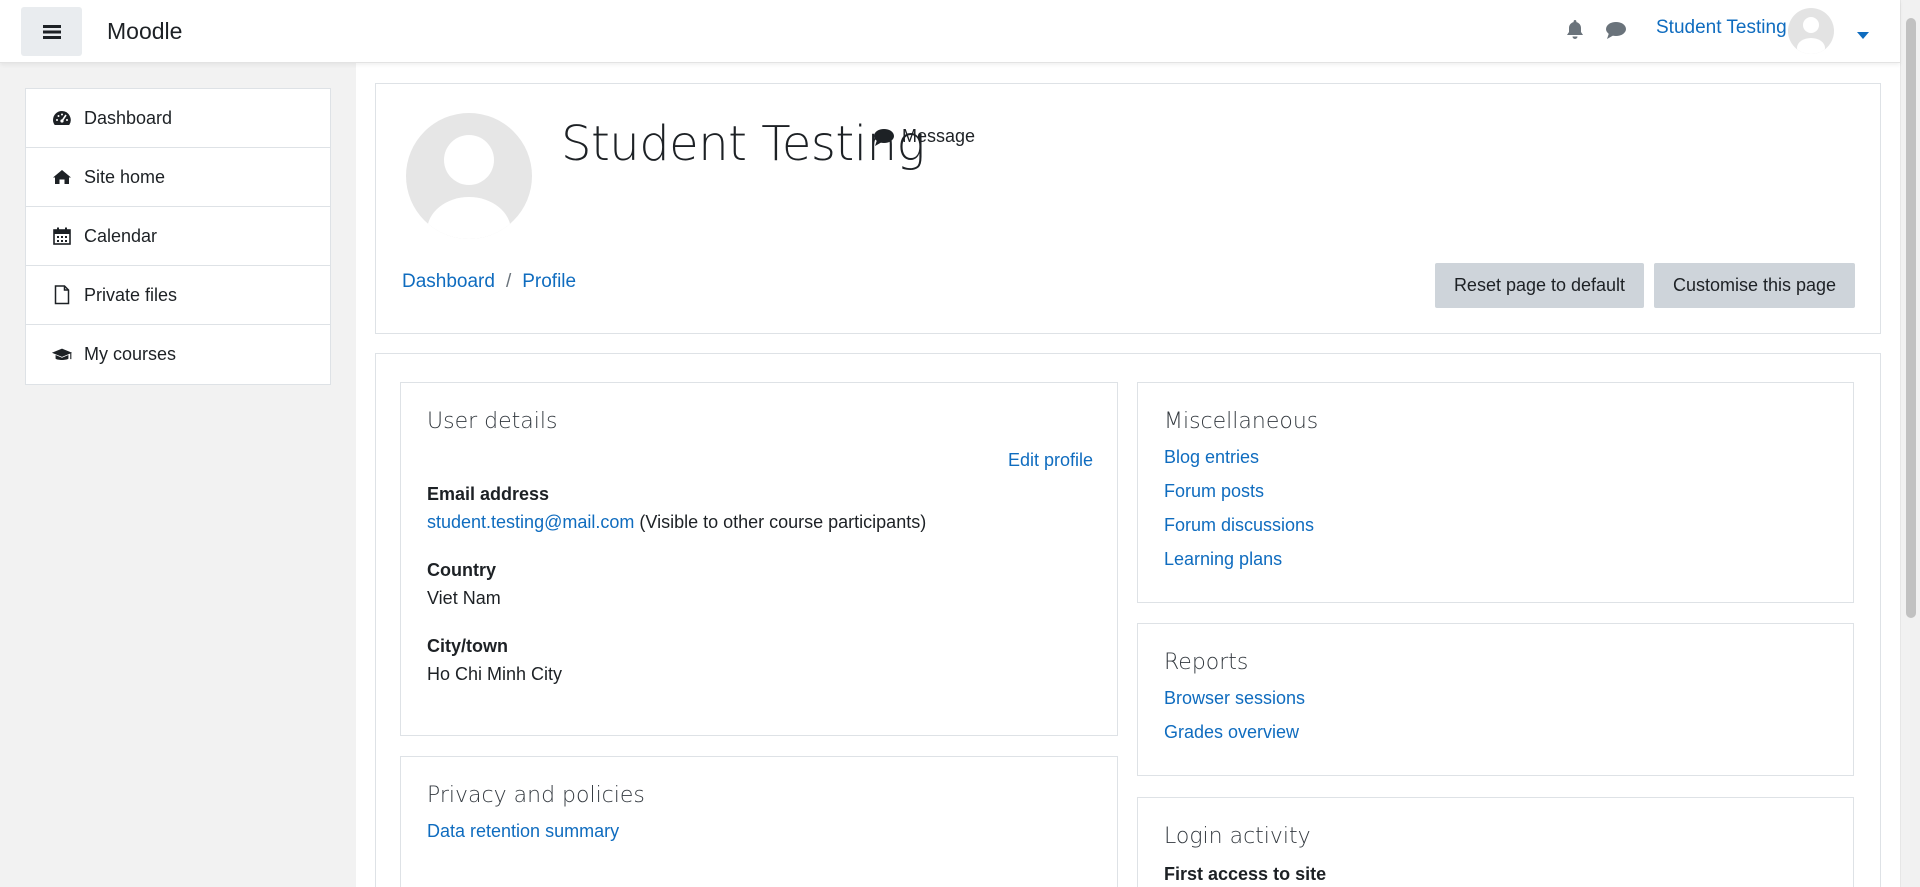 This screenshot has height=887, width=1920. What do you see at coordinates (488, 494) in the screenshot?
I see `email-label: Email address` at bounding box center [488, 494].